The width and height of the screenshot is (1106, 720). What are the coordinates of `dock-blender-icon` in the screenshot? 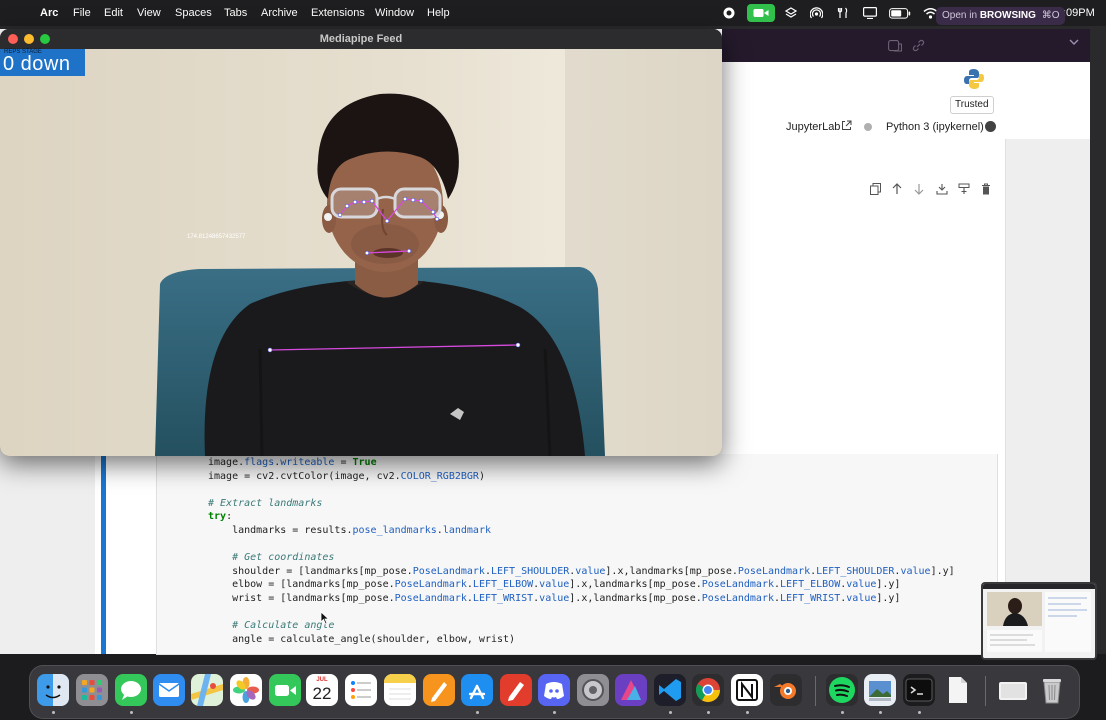 It's located at (786, 690).